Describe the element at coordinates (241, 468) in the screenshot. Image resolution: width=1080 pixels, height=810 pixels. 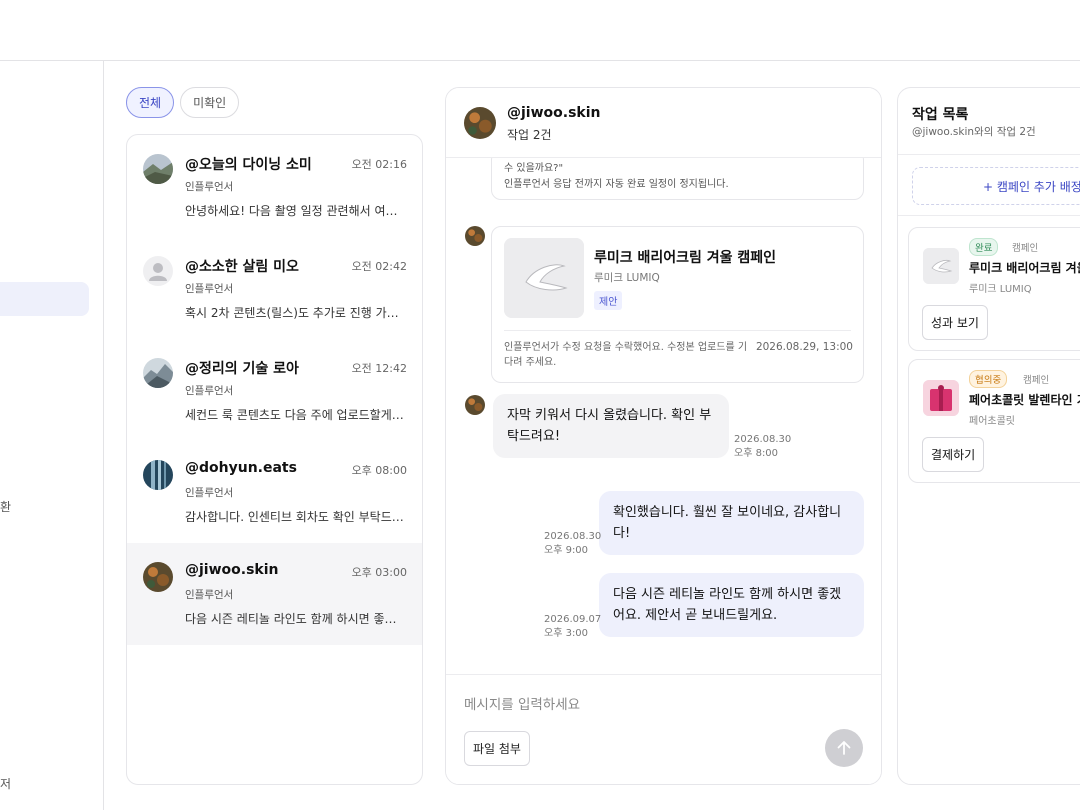
I see `conversation-name: @dohyun.eats` at that location.